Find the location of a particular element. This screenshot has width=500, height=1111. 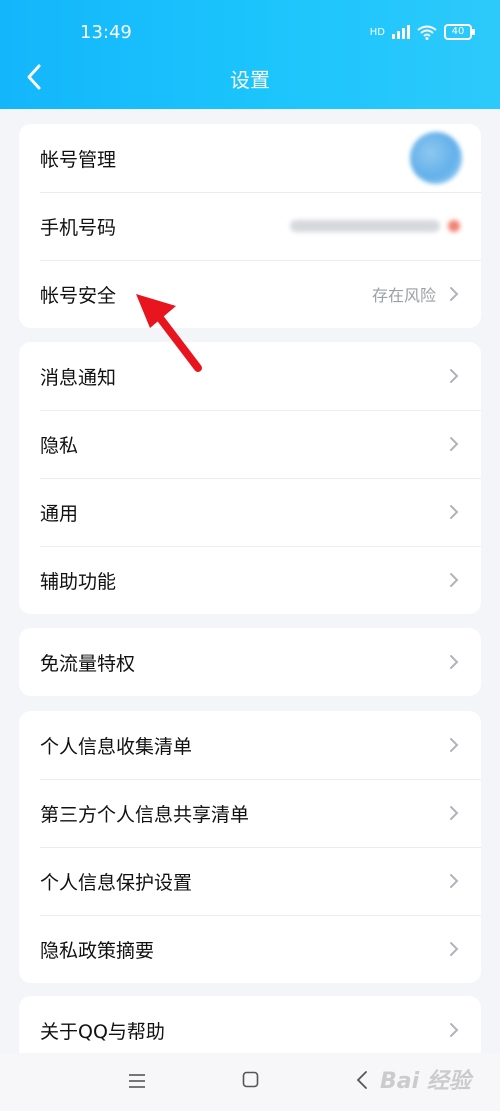

row-label: 免流量特权 is located at coordinates (88, 663).